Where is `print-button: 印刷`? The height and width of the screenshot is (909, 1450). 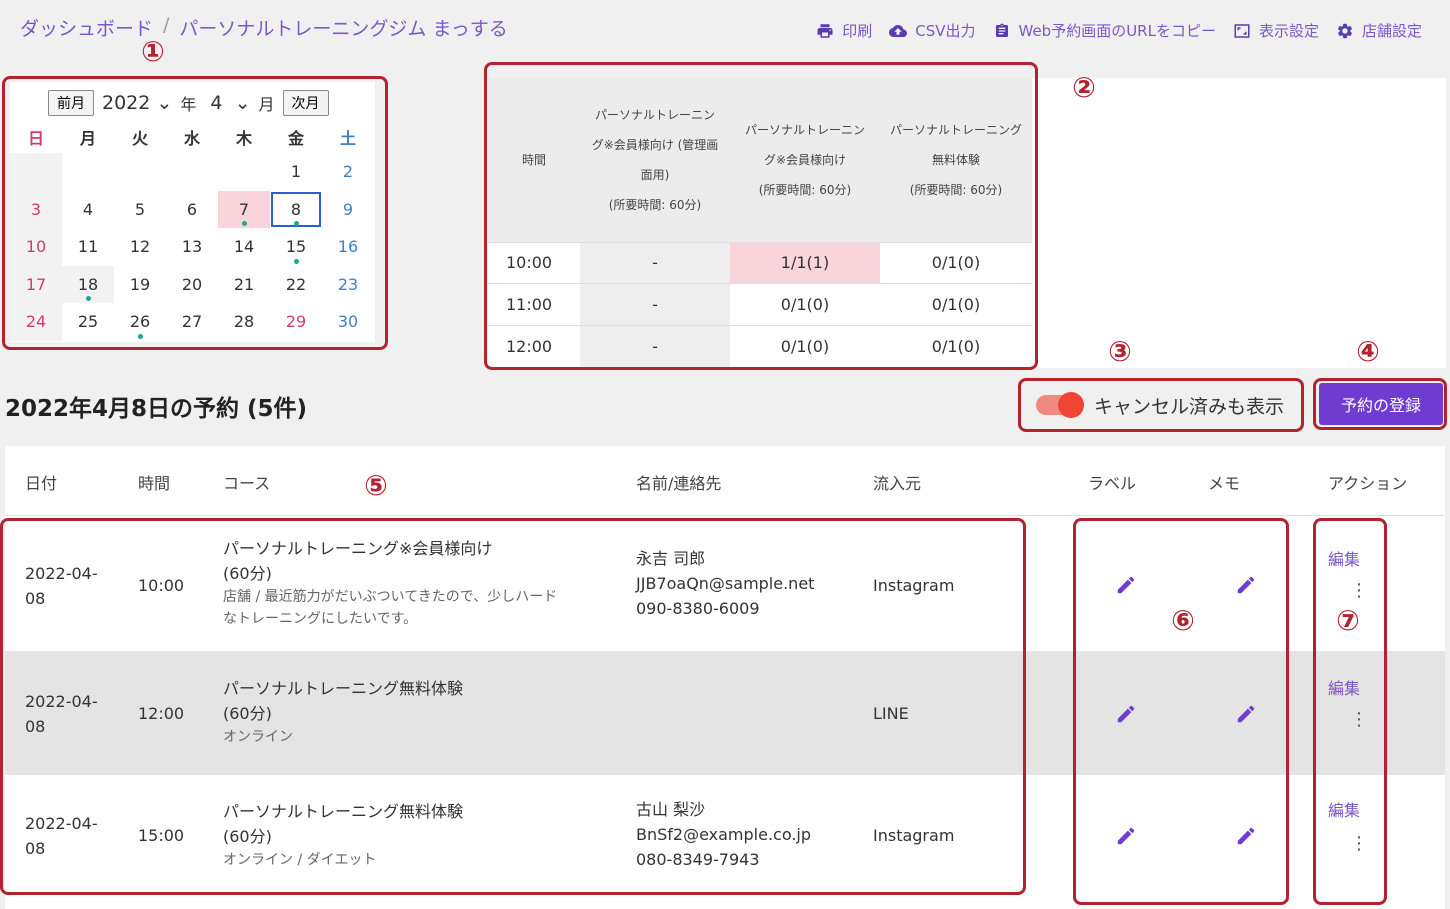 print-button: 印刷 is located at coordinates (843, 30).